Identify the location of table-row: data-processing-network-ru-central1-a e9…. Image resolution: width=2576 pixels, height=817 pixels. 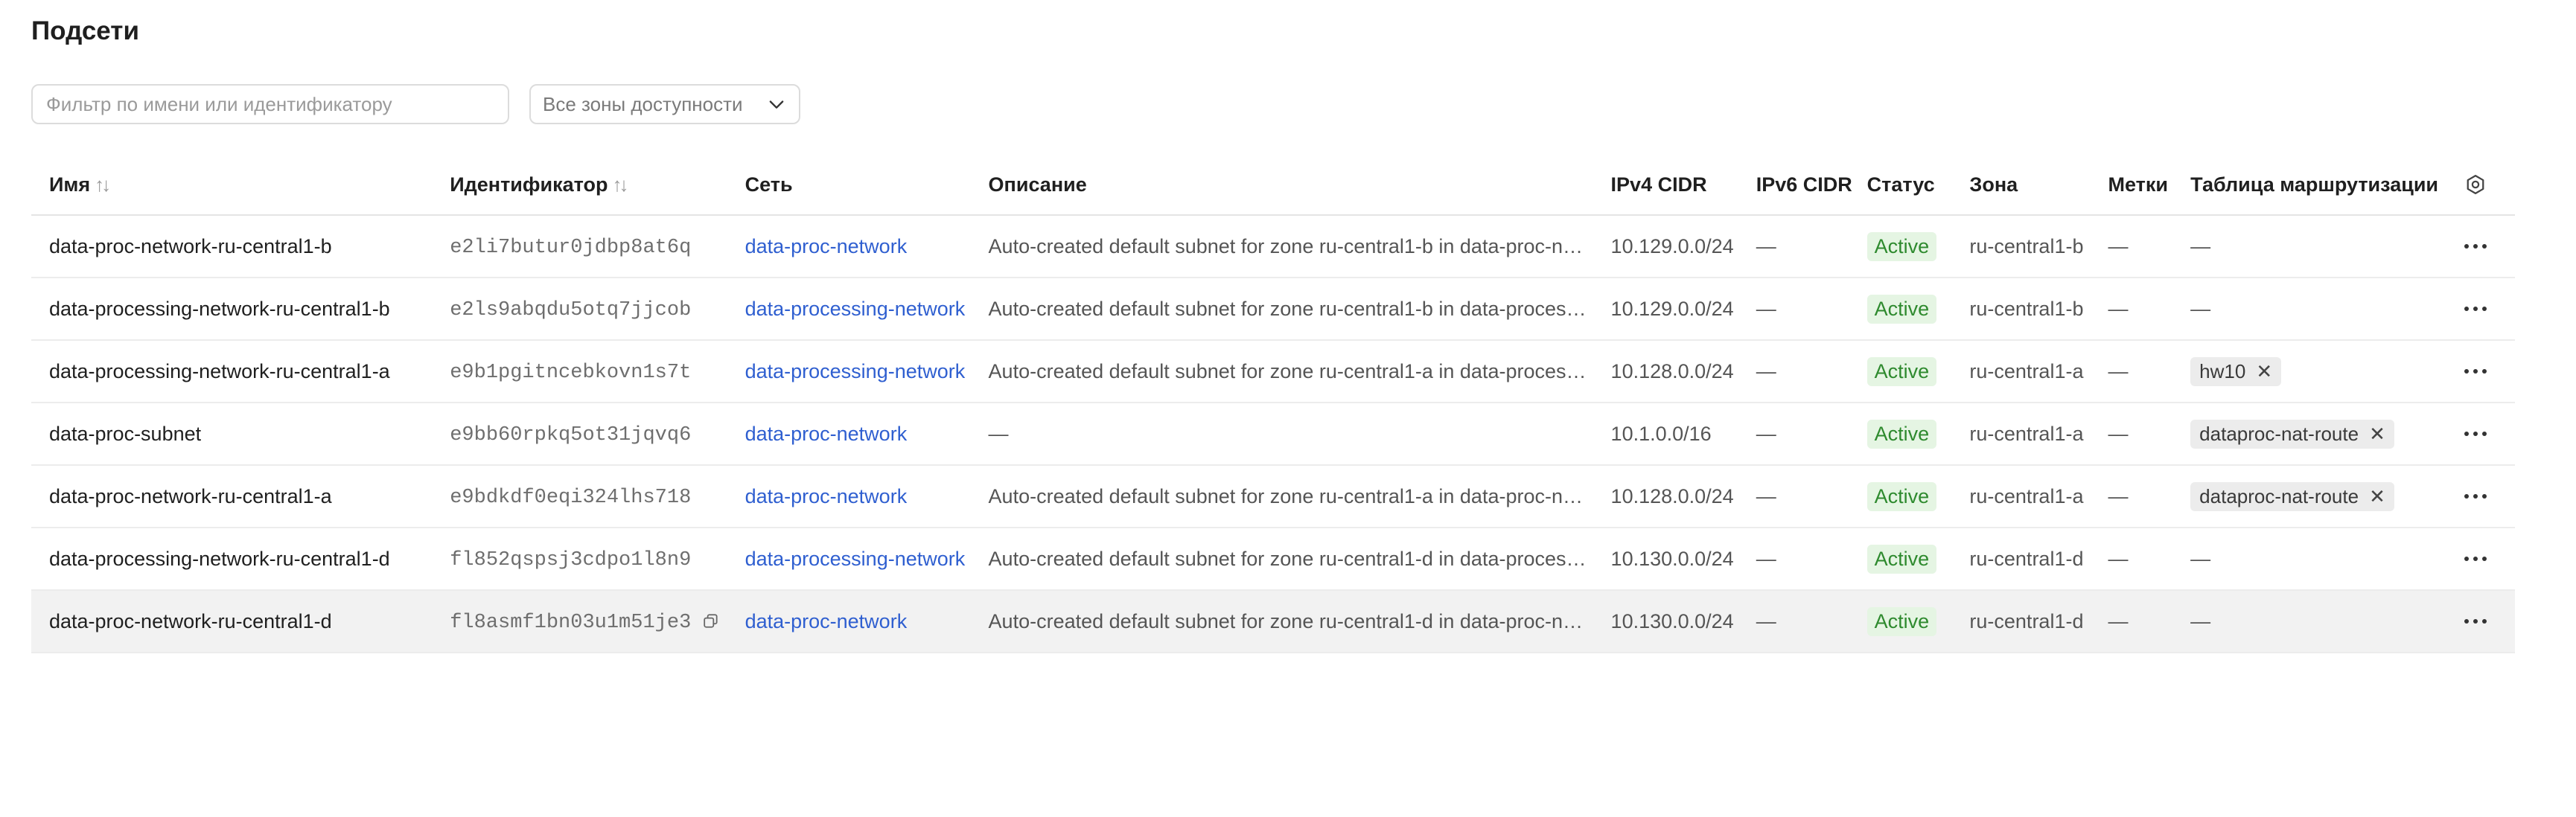
(1273, 371).